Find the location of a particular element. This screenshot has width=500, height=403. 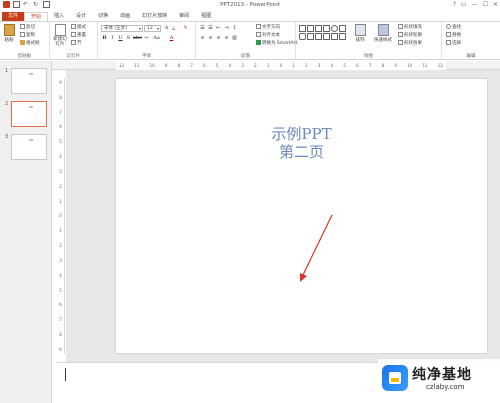

rectangle-shape-icon is located at coordinates (302, 28).